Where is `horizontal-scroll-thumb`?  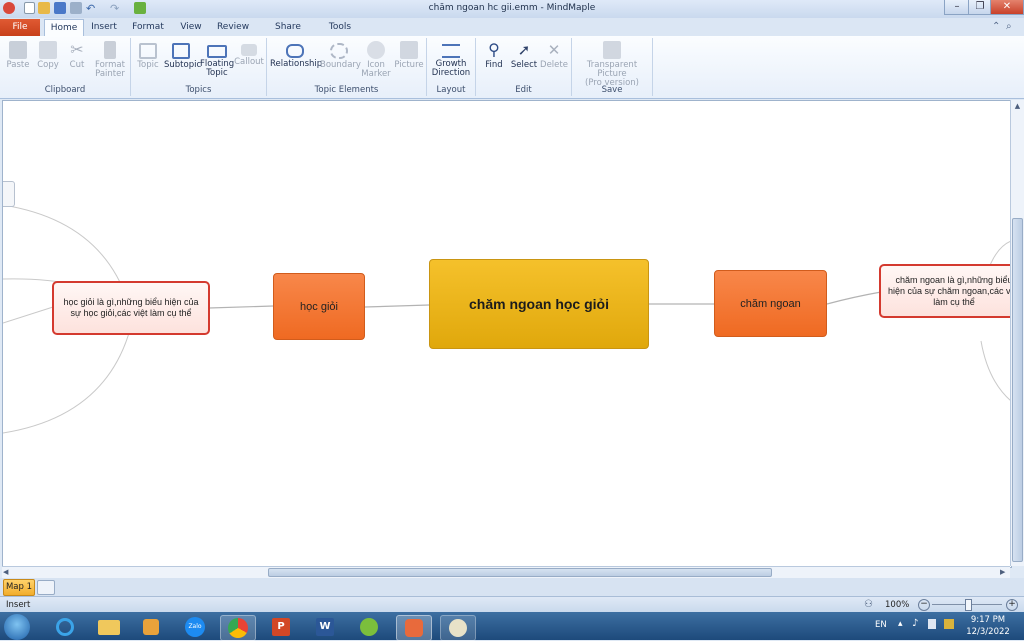
horizontal-scroll-thumb is located at coordinates (520, 572).